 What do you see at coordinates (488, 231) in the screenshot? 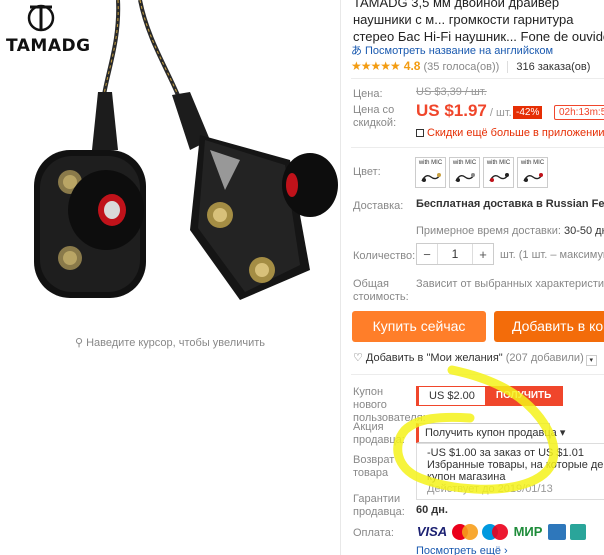
I see `delivery-label: Примерное время доставки:` at bounding box center [488, 231].